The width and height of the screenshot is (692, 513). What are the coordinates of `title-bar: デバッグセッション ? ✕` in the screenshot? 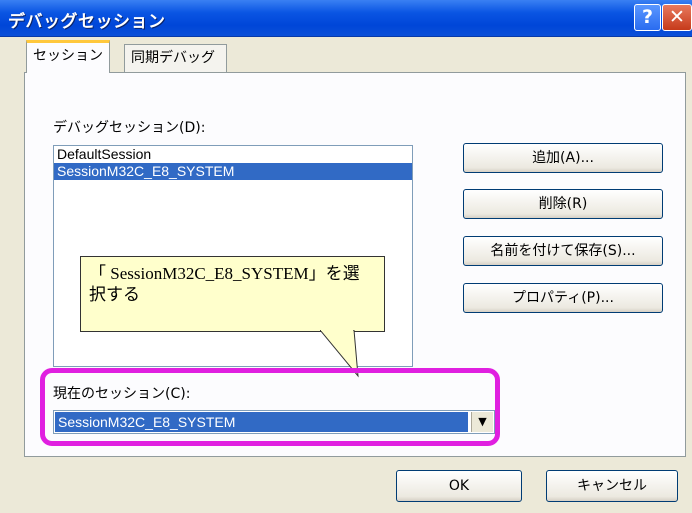 It's located at (346, 18).